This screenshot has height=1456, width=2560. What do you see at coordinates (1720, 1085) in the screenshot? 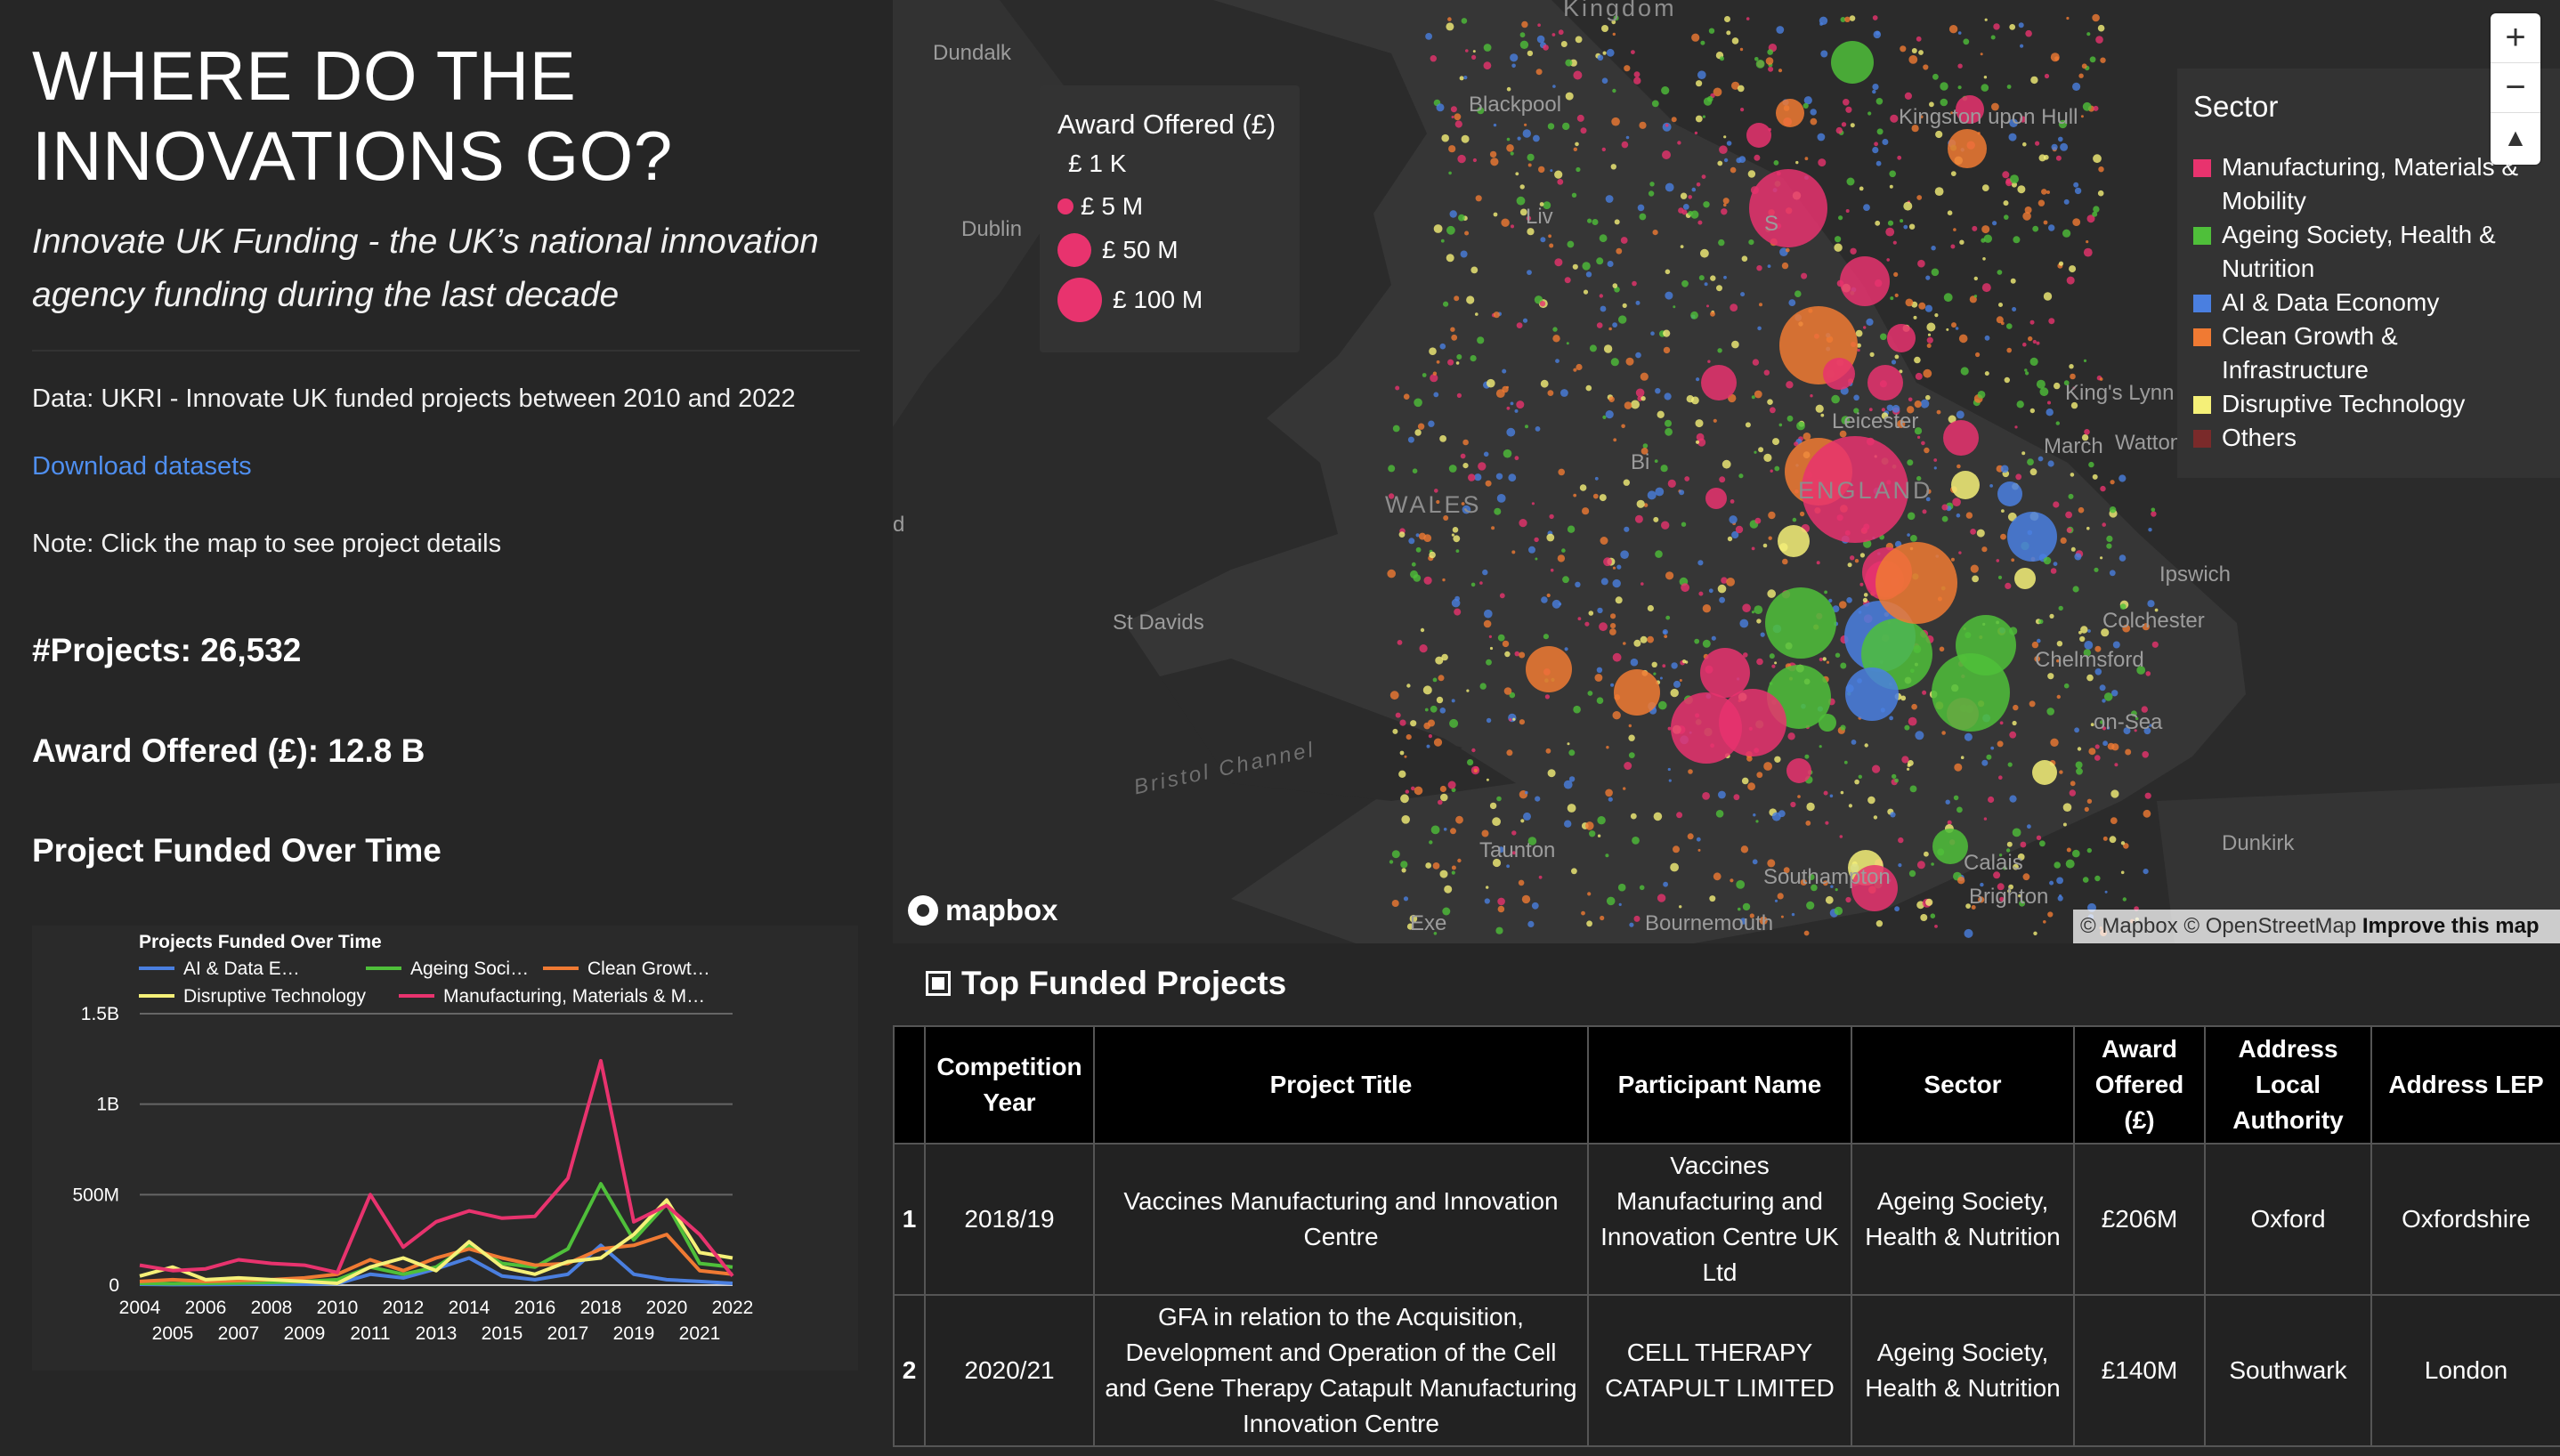
I see `column-header: Participant Name` at bounding box center [1720, 1085].